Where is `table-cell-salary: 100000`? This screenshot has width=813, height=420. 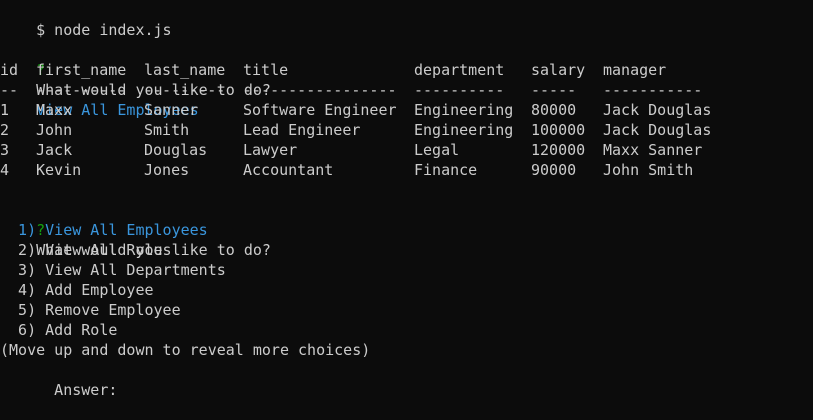
table-cell-salary: 100000 is located at coordinates (558, 130).